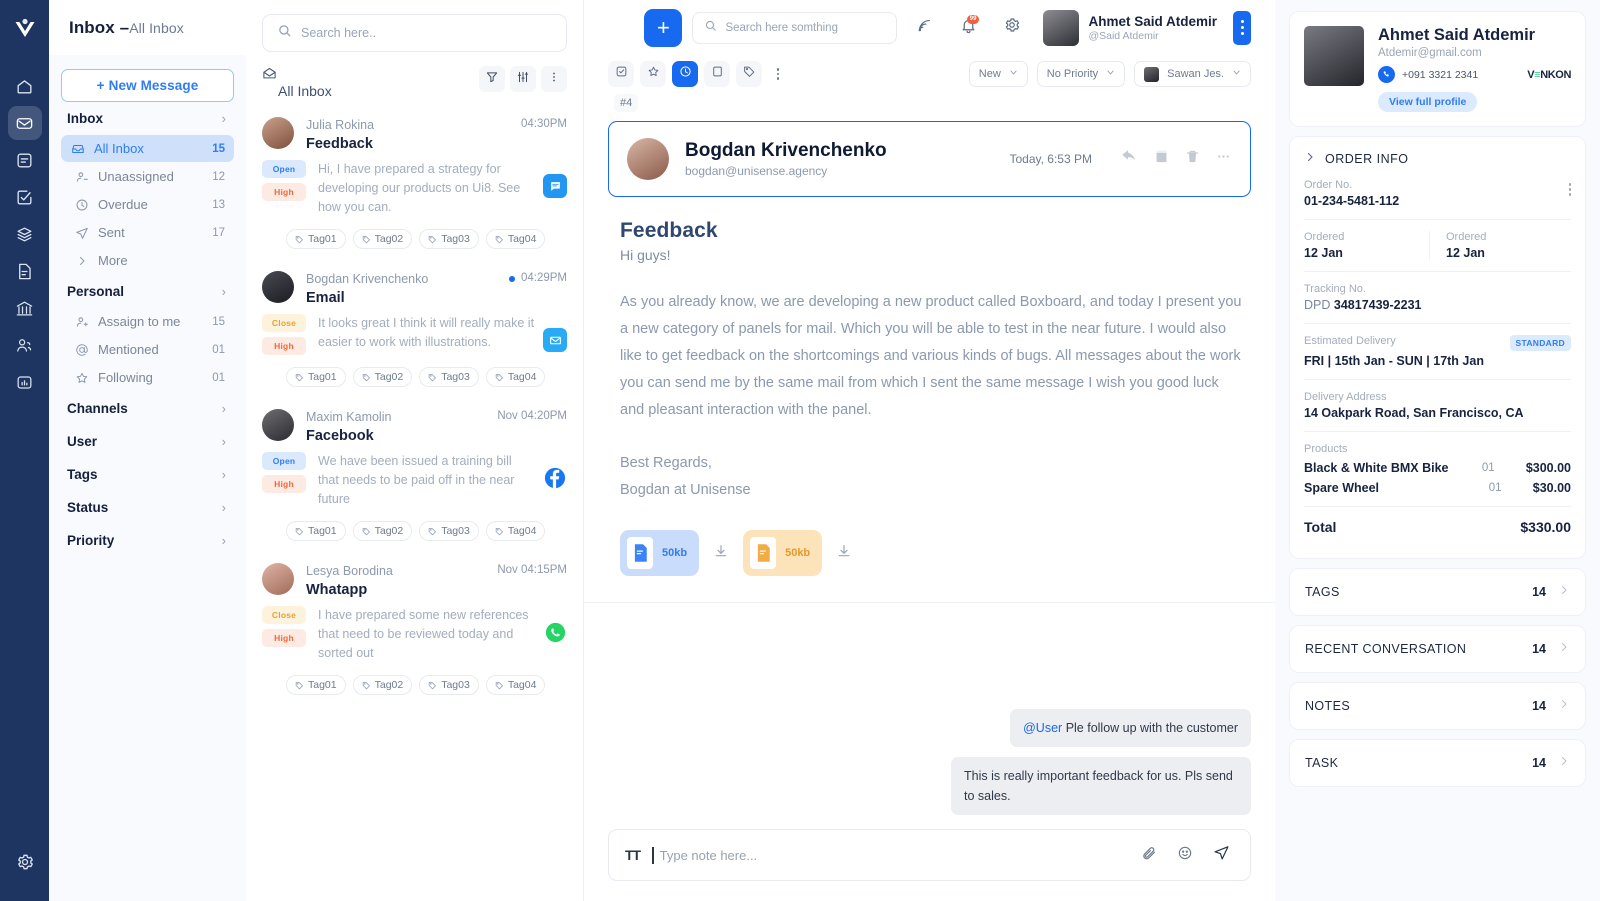  What do you see at coordinates (147, 507) in the screenshot?
I see `sidebar-section-status: Status ›` at bounding box center [147, 507].